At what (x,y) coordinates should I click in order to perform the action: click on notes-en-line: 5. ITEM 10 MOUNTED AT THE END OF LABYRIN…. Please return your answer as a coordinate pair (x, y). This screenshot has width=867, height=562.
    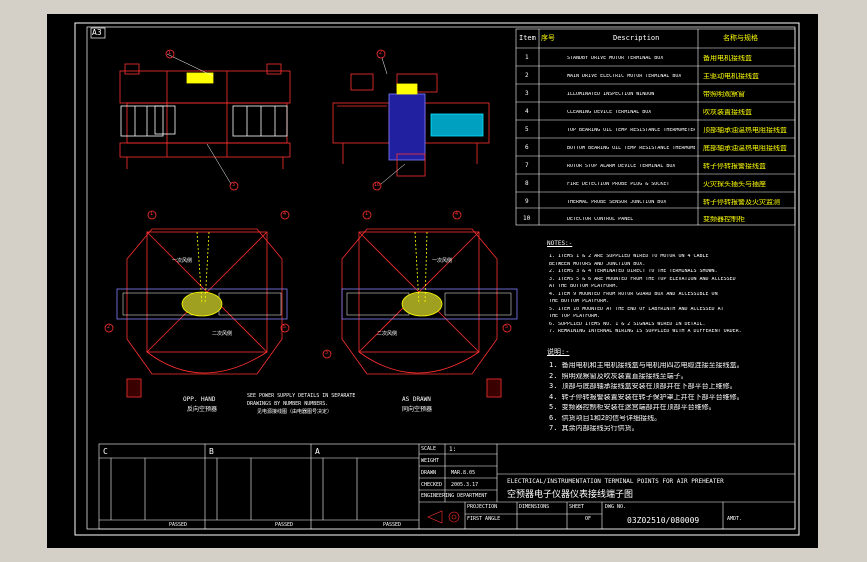
    Looking at the image, I should click on (636, 309).